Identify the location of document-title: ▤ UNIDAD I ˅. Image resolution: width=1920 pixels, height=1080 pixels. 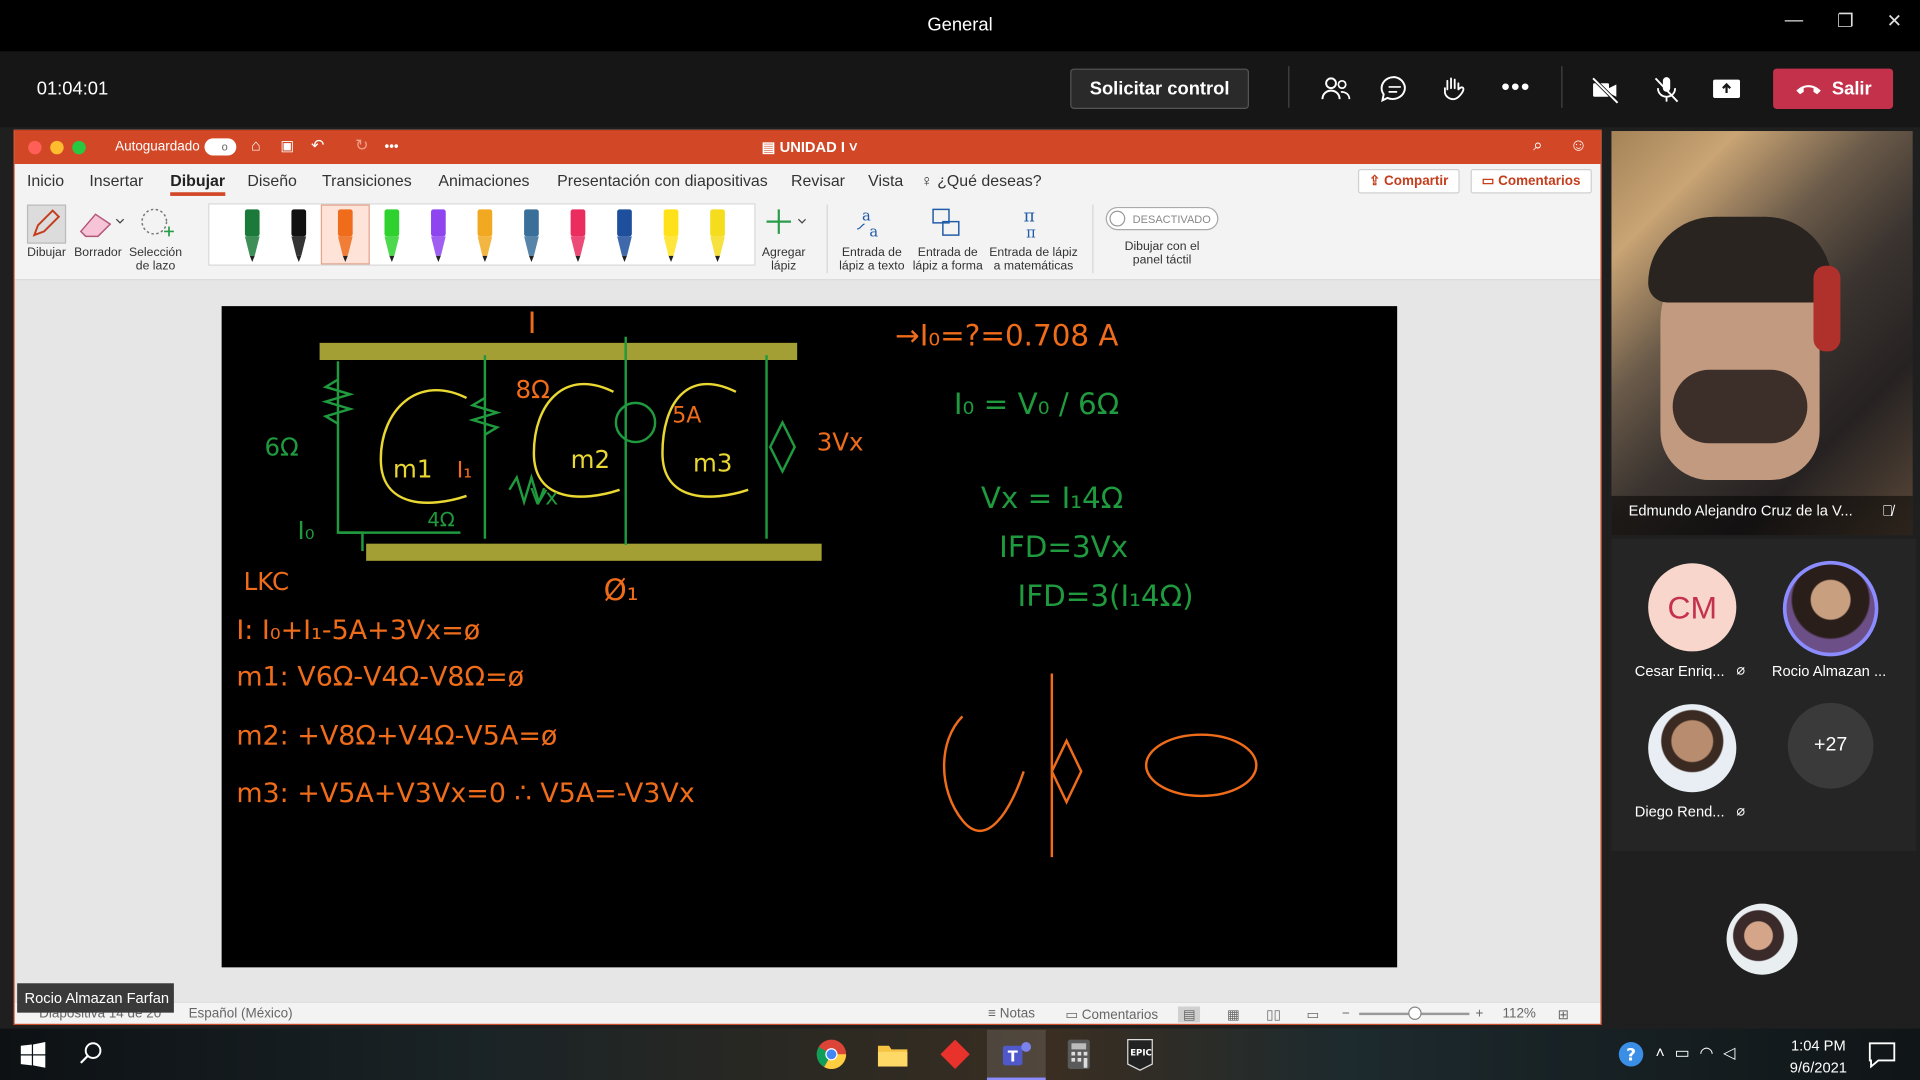
(810, 146).